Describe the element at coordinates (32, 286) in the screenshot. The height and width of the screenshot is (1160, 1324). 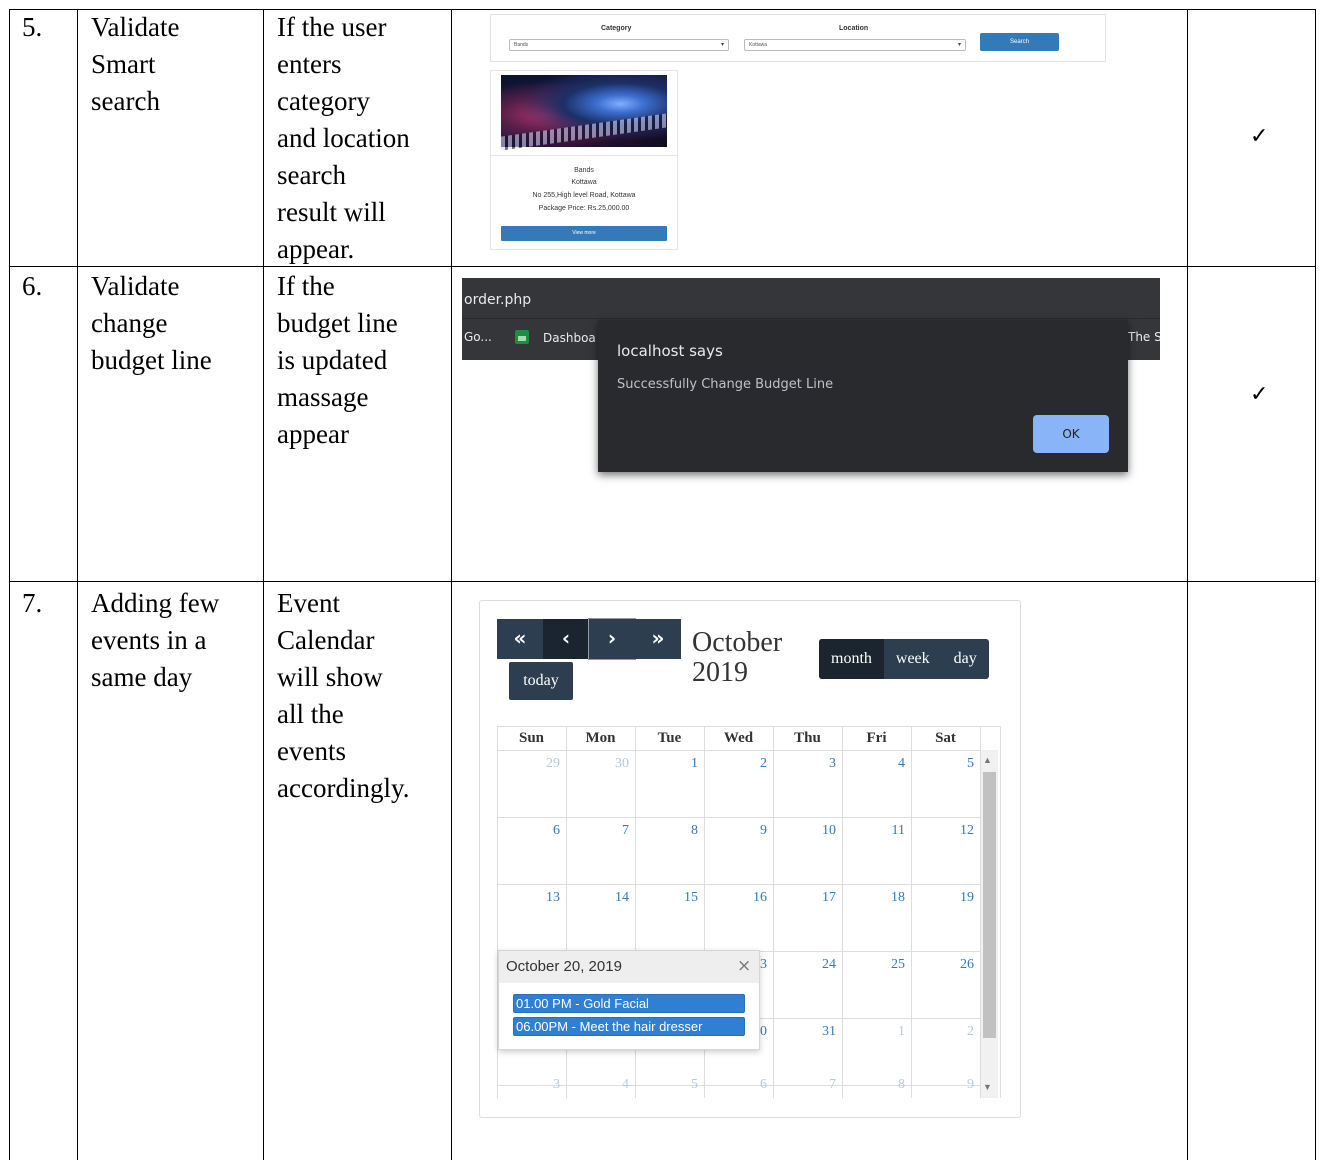
I see `row-6-number: 6.` at that location.